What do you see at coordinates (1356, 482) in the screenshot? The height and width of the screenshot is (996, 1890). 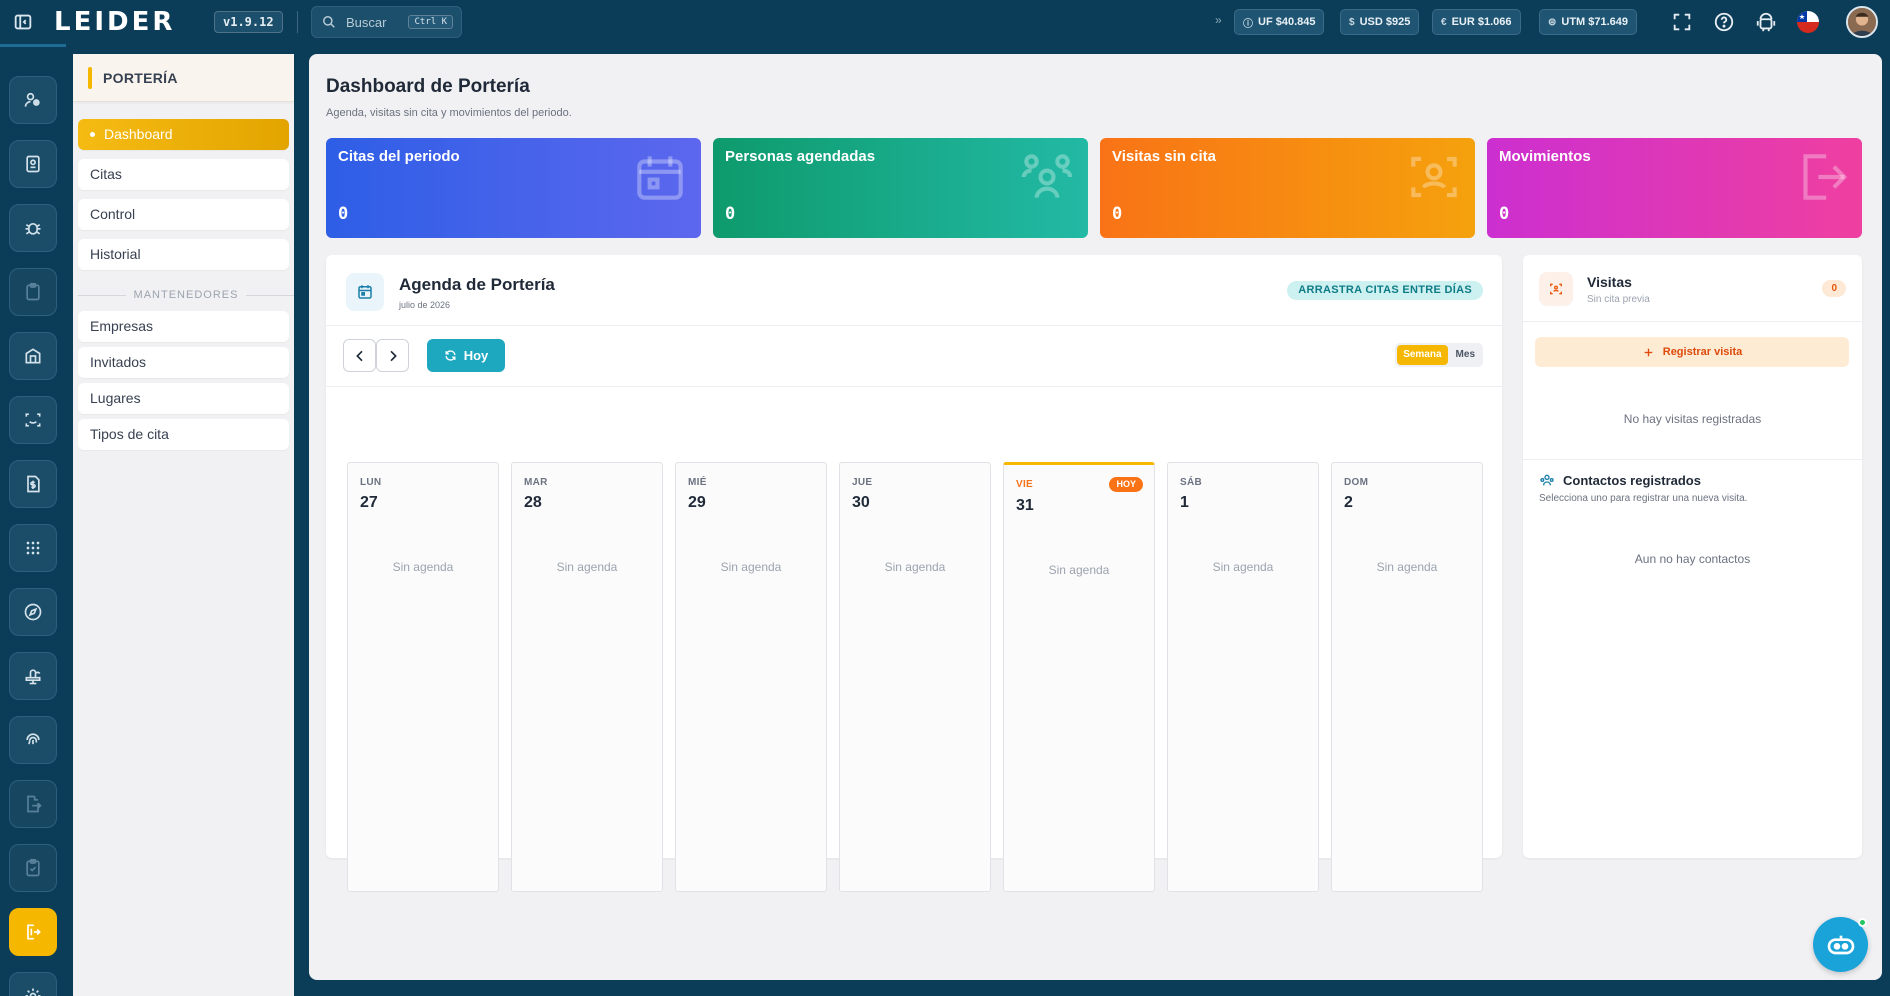 I see `day-name: DOM` at bounding box center [1356, 482].